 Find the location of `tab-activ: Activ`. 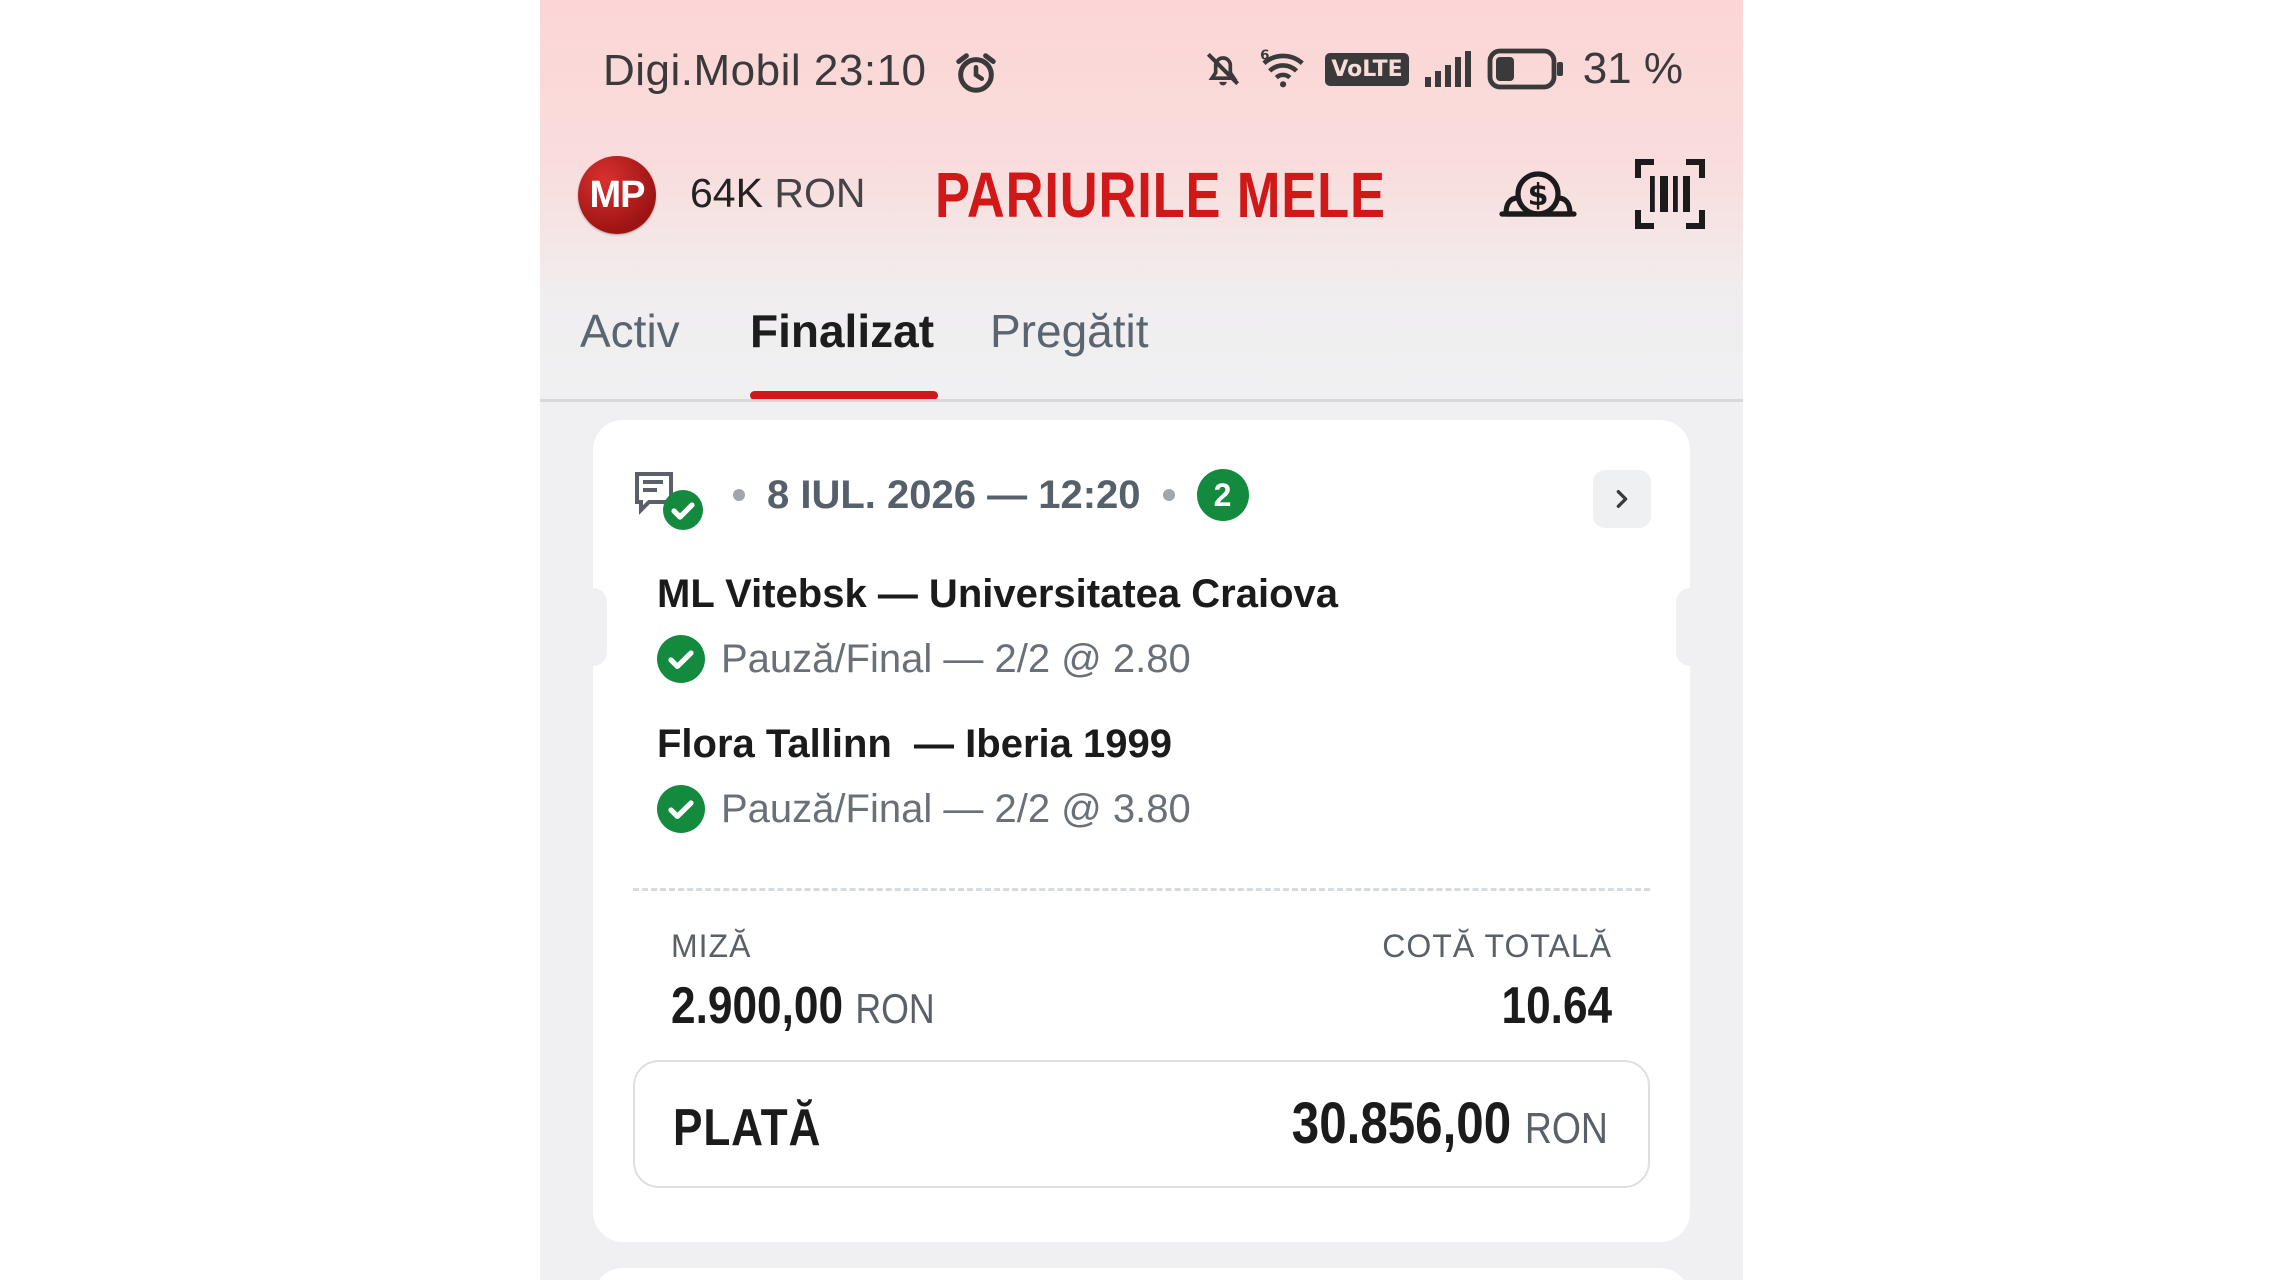

tab-activ: Activ is located at coordinates (630, 331).